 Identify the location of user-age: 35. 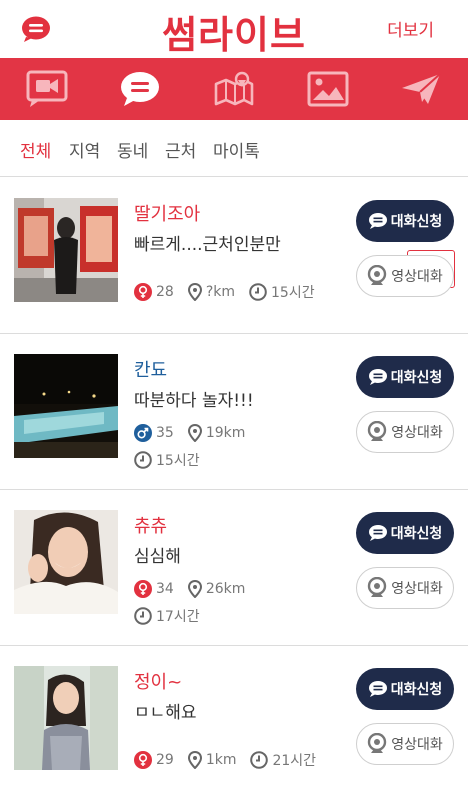
(165, 433).